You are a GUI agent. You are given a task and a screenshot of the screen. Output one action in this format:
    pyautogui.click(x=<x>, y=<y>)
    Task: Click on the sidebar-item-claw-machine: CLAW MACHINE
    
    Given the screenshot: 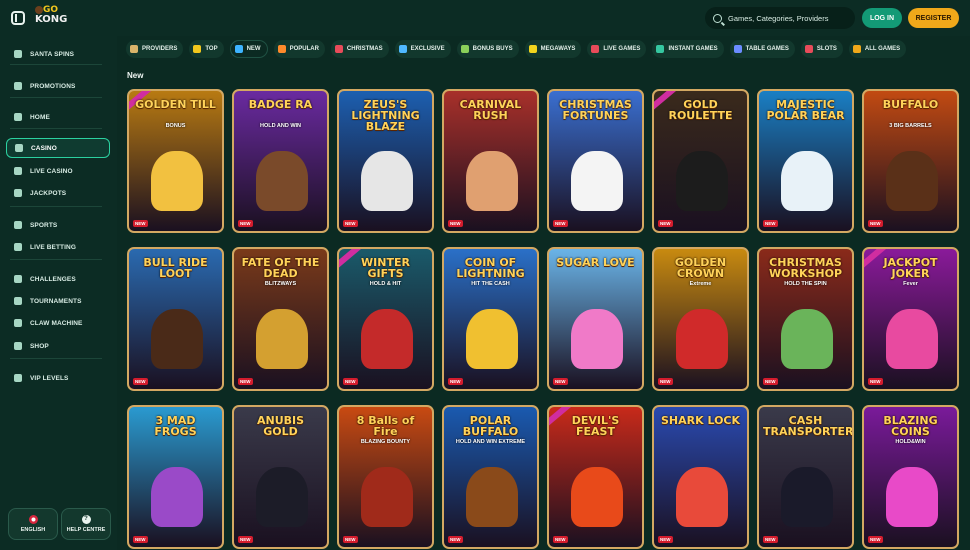 What is the action you would take?
    pyautogui.click(x=58, y=323)
    